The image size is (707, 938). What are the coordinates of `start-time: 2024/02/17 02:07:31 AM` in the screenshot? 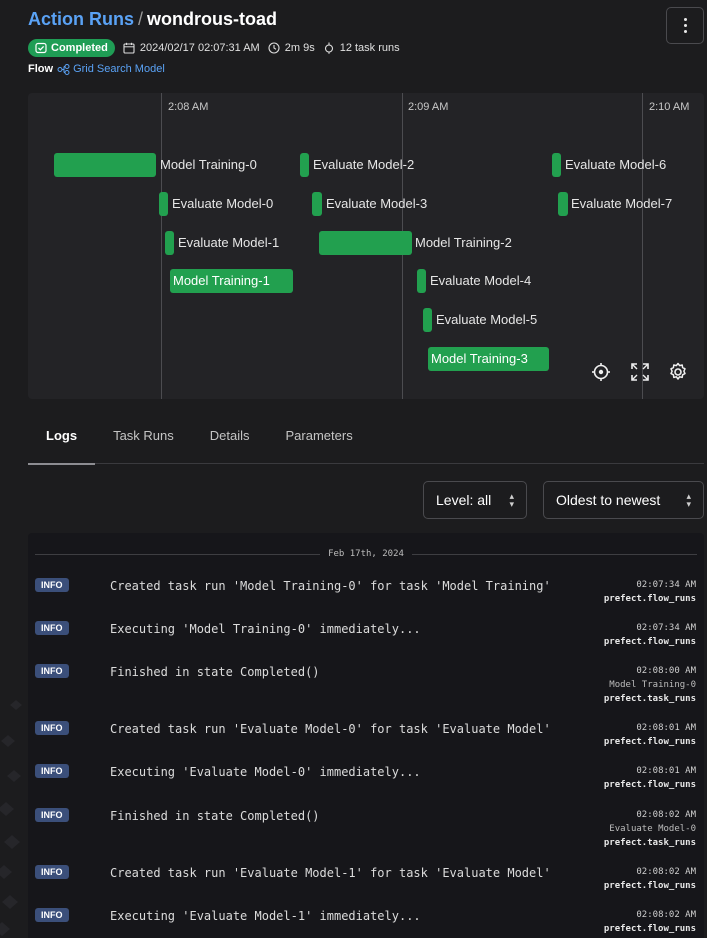 It's located at (191, 48).